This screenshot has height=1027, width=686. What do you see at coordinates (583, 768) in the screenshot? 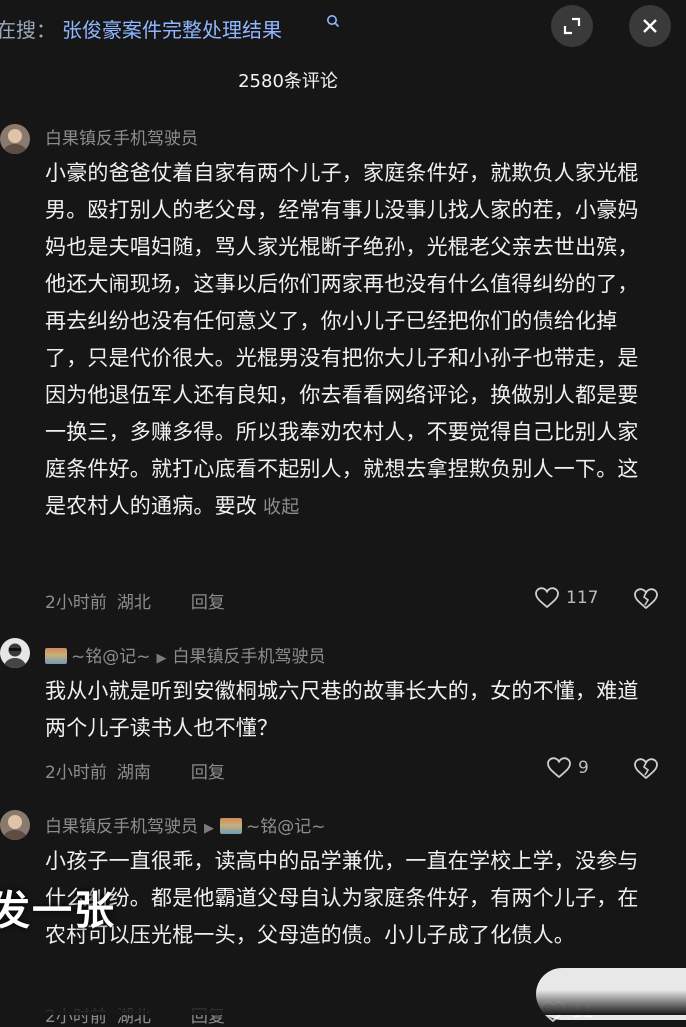
I see `like-count: 9` at bounding box center [583, 768].